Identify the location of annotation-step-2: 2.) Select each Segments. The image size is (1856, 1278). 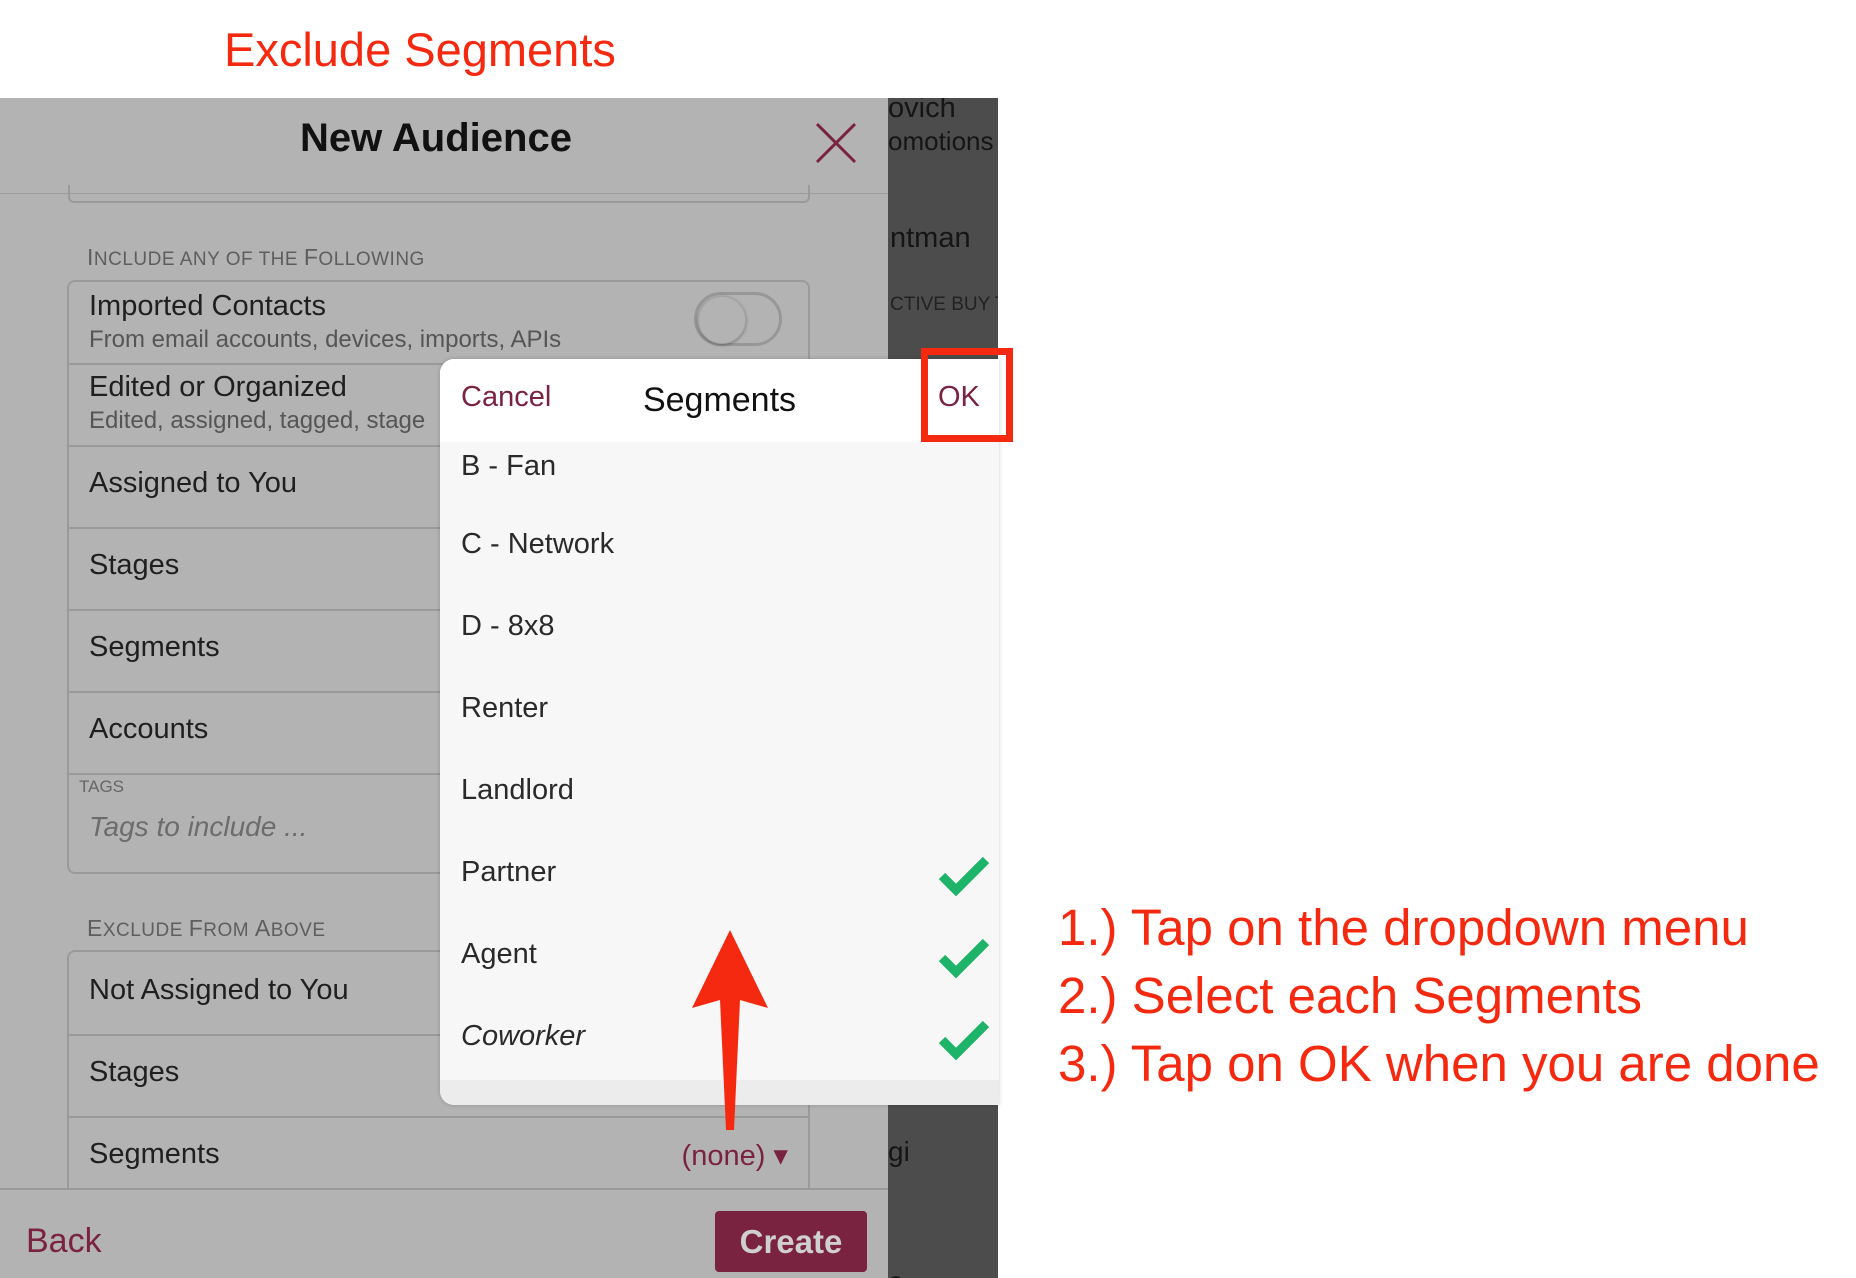
(1350, 995).